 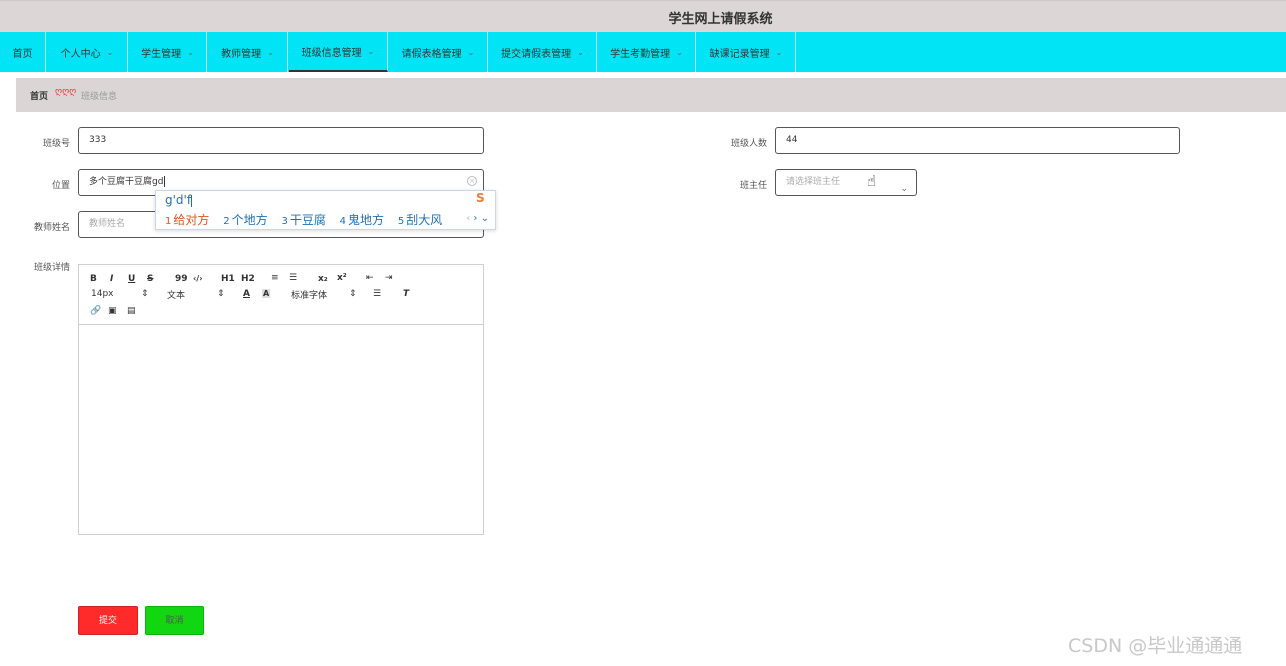 I want to click on nav-item-absence-mgmt: 缺课记录管理 ⌄, so click(x=746, y=52).